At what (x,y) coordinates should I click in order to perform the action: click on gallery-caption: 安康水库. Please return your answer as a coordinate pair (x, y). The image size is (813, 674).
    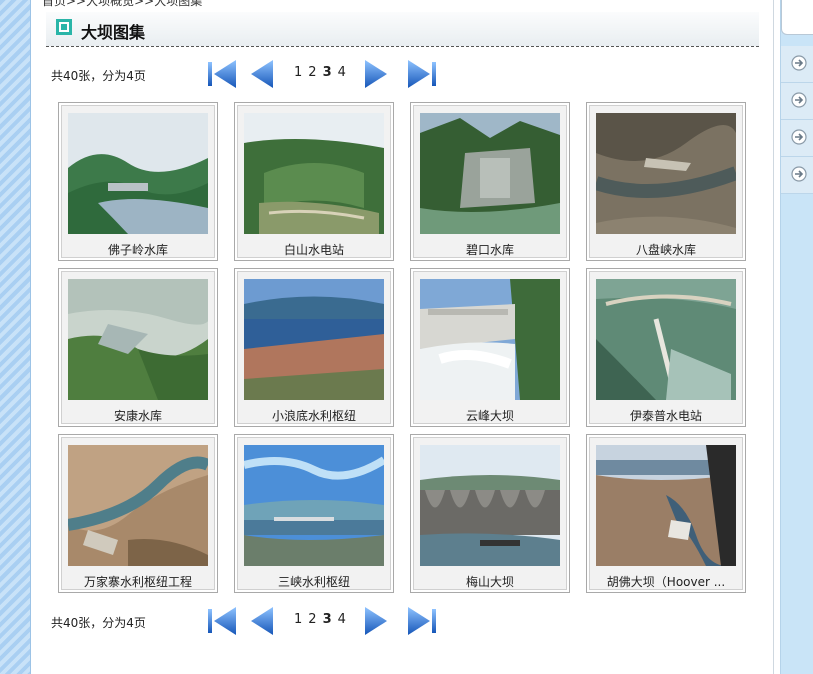
    Looking at the image, I should click on (138, 415).